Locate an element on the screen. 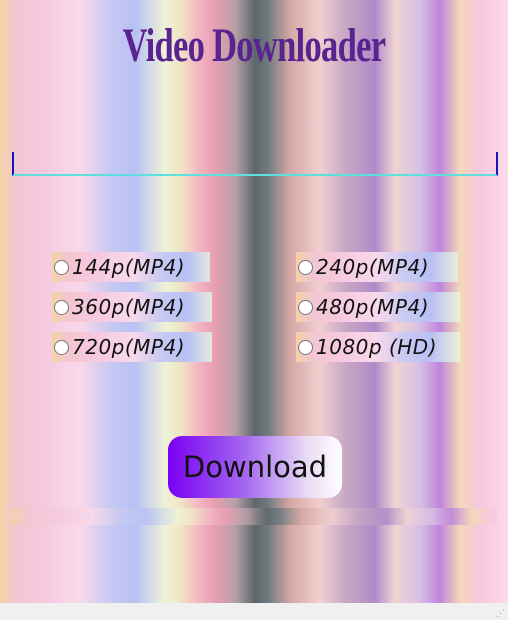 This screenshot has width=508, height=620. radio-720p is located at coordinates (61, 347).